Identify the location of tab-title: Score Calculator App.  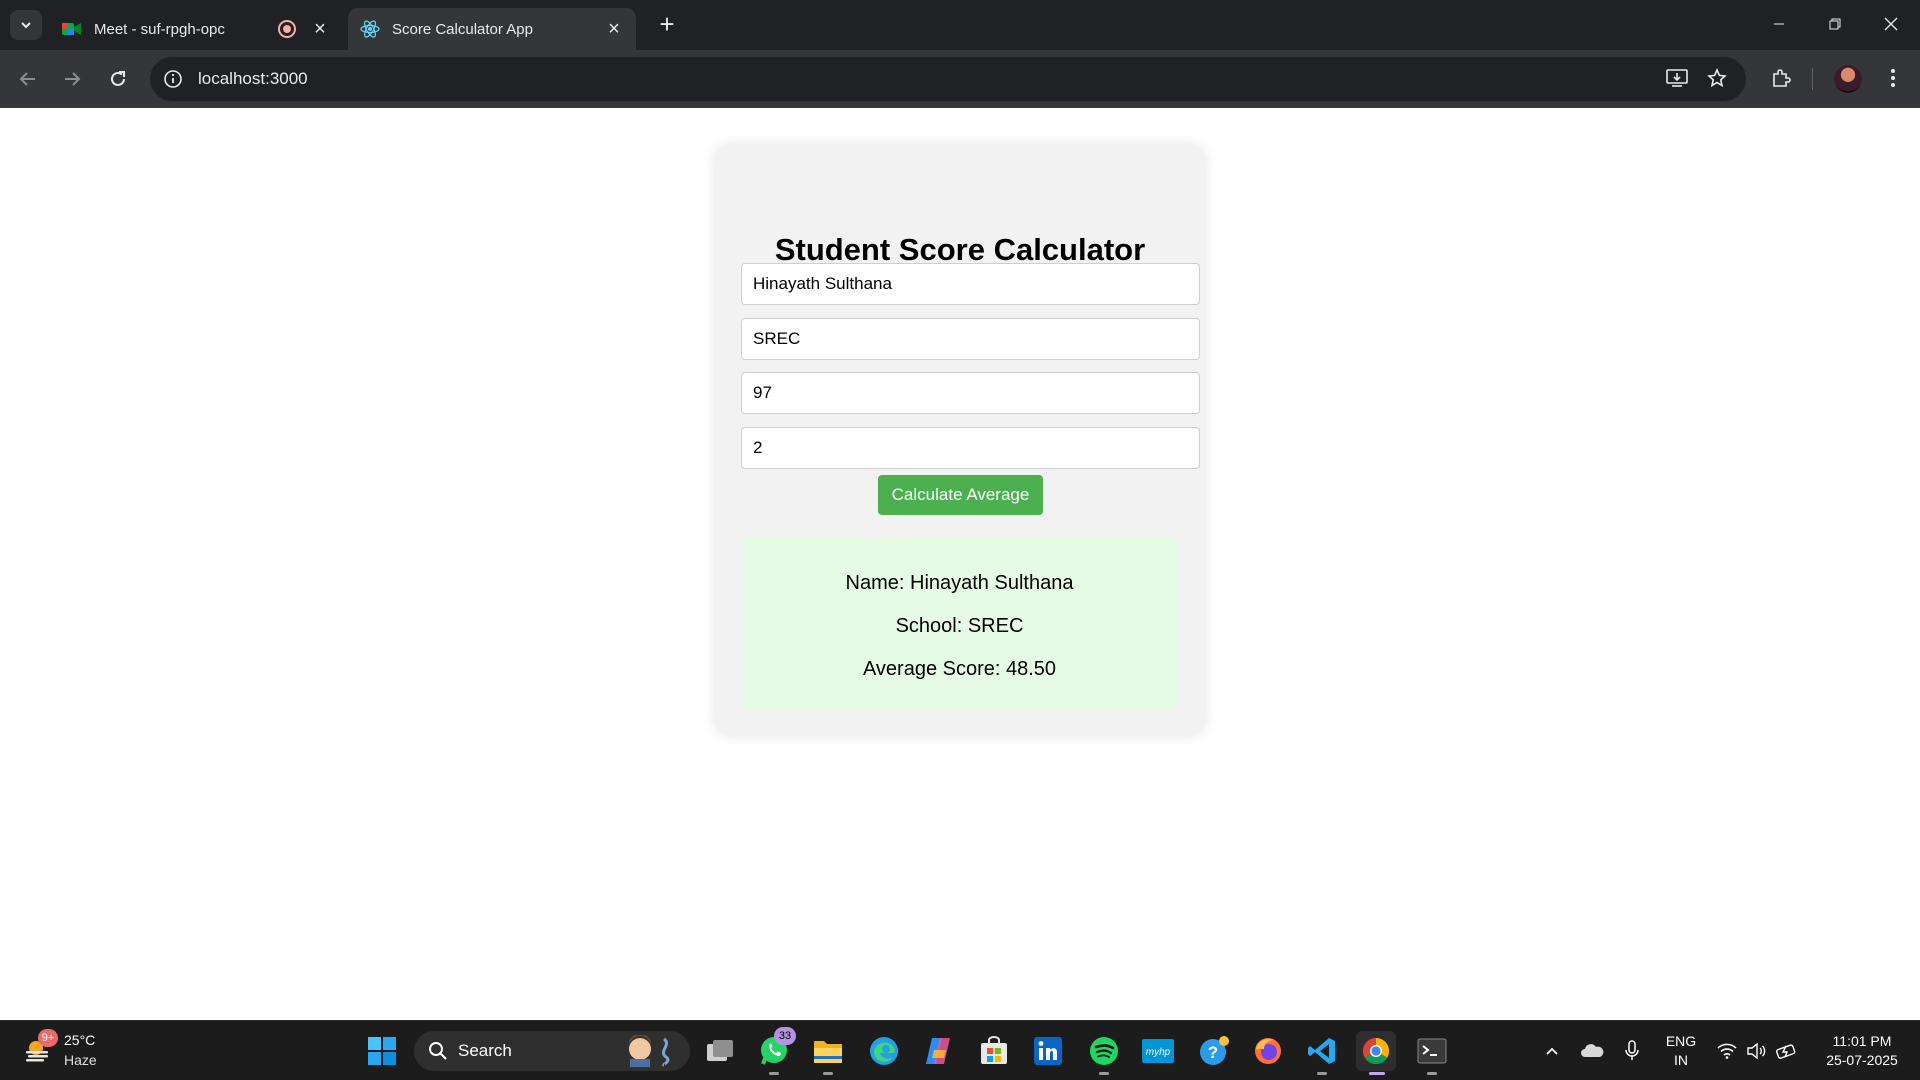
(462, 29).